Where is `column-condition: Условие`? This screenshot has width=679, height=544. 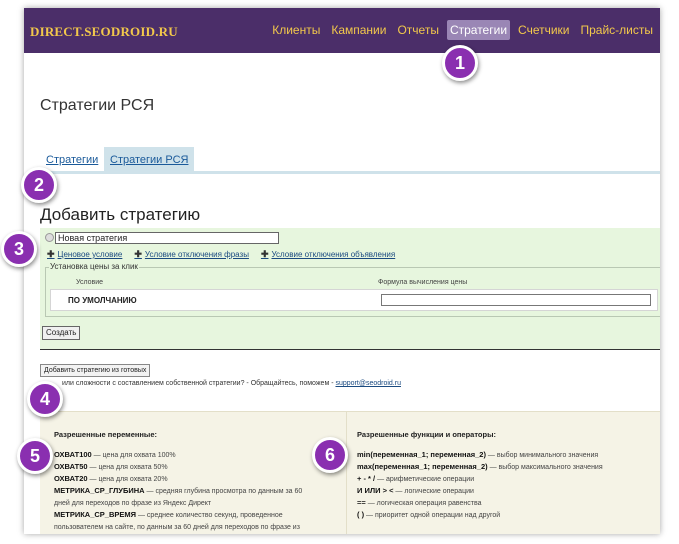
column-condition: Условие is located at coordinates (90, 282).